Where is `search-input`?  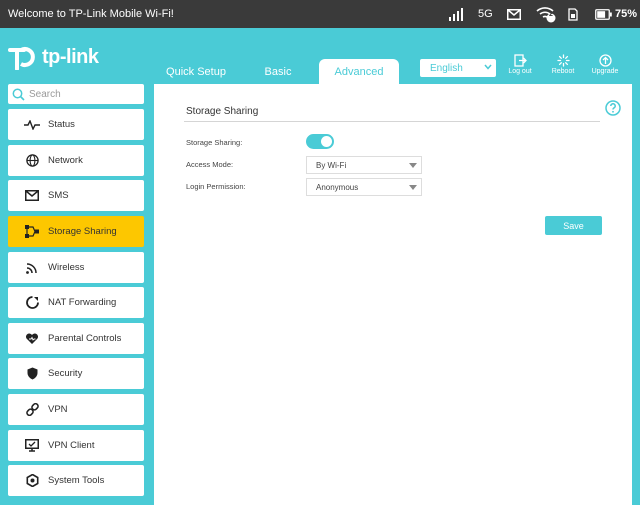
search-input is located at coordinates (79, 94).